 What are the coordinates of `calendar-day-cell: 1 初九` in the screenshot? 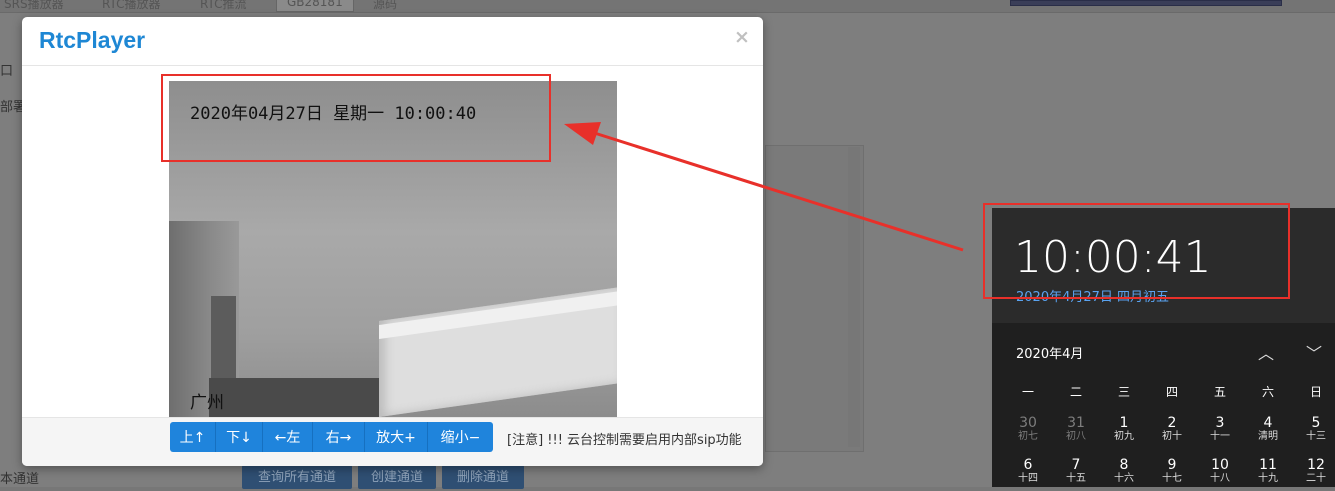 It's located at (1124, 429).